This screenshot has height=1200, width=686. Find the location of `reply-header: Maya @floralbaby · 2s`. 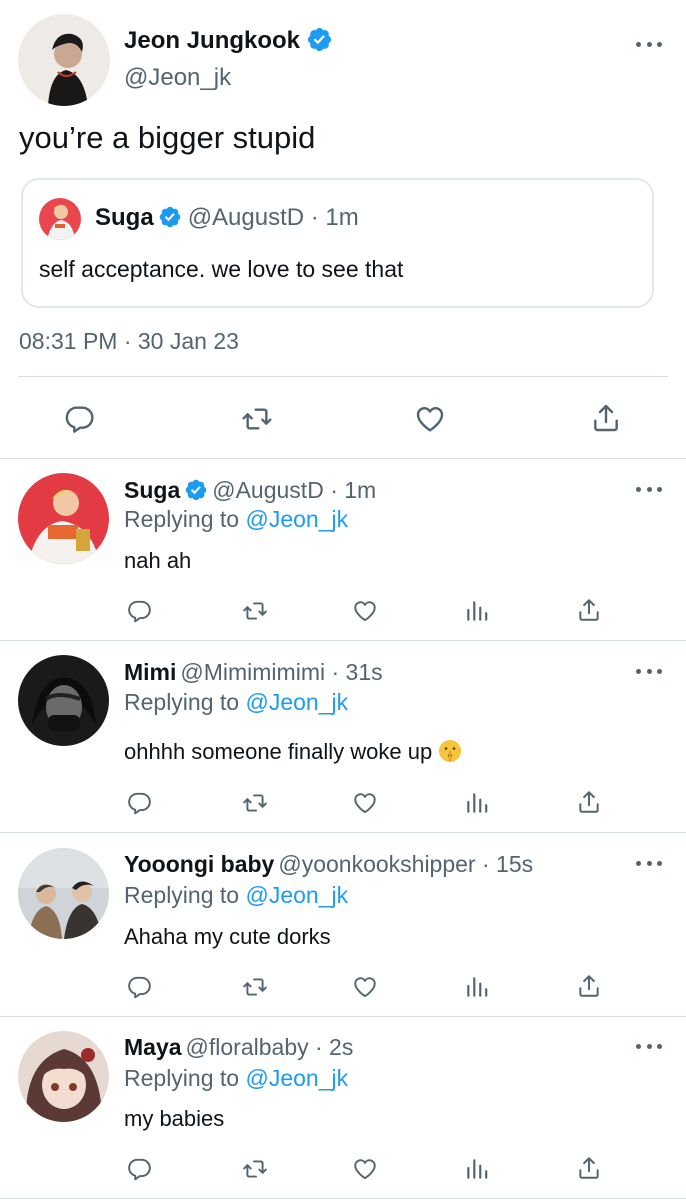

reply-header: Maya @floralbaby · 2s is located at coordinates (238, 1047).